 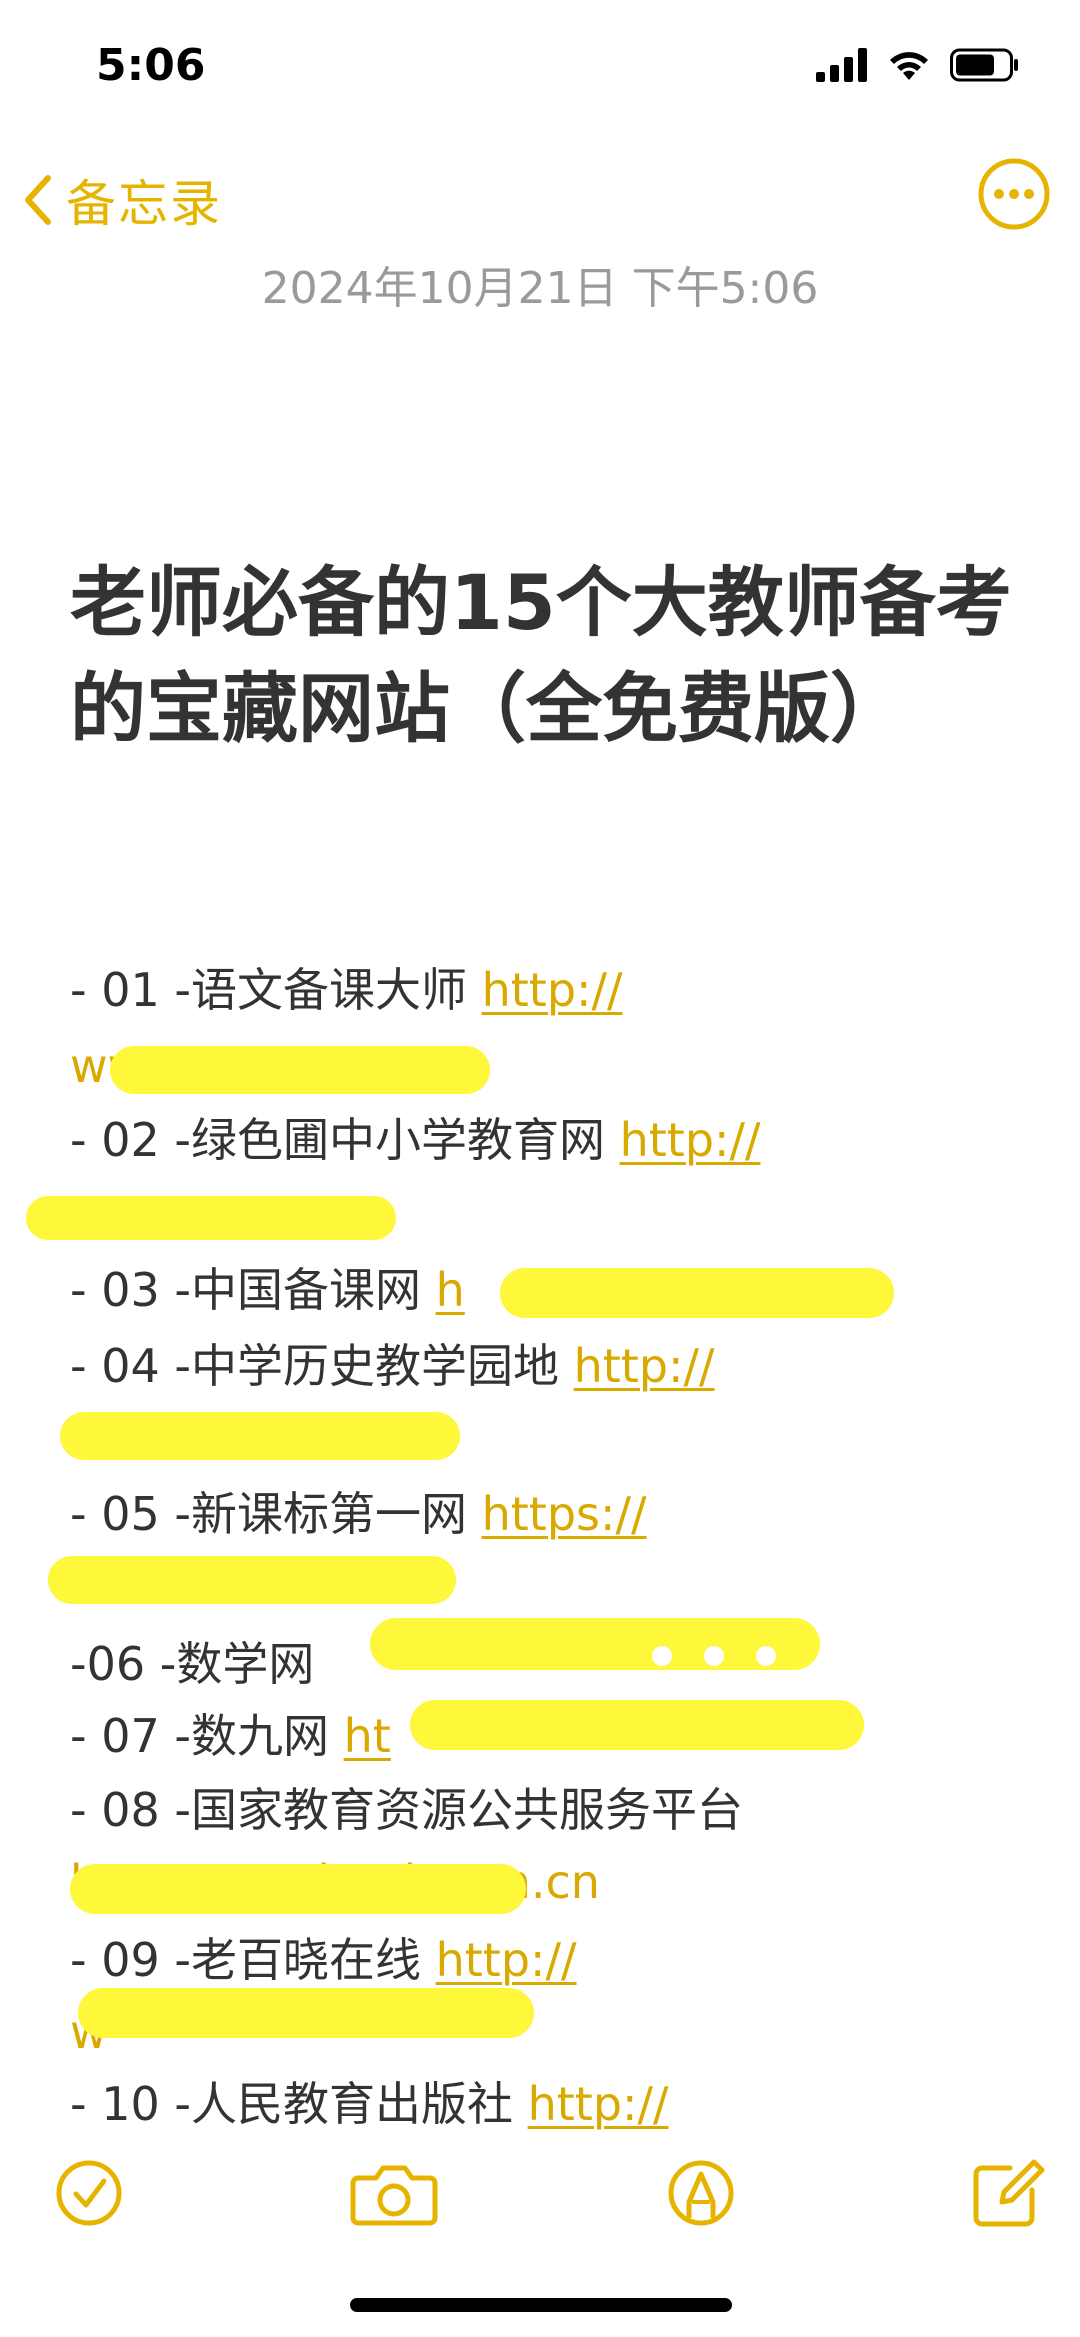 I want to click on list-item: - 10 -人民教育出版社 http://, so click(x=369, y=2104).